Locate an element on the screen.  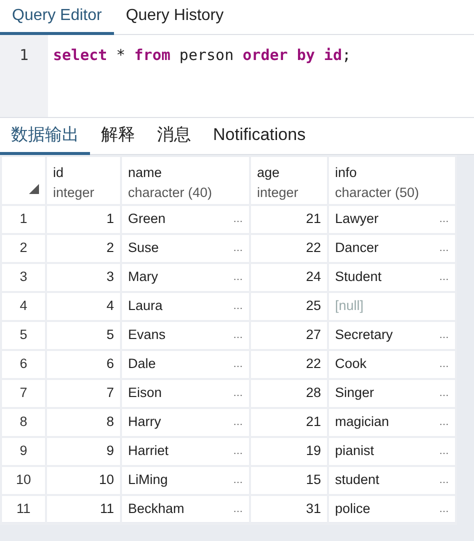
row-number: 1 is located at coordinates (23, 219).